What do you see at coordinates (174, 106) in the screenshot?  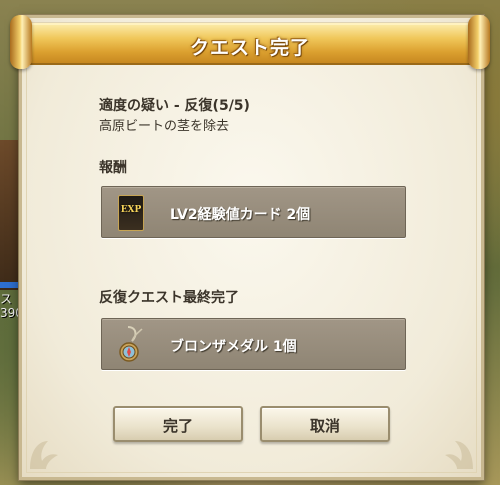 I see `quest-name: 適度の疑い - 反復(5/5)` at bounding box center [174, 106].